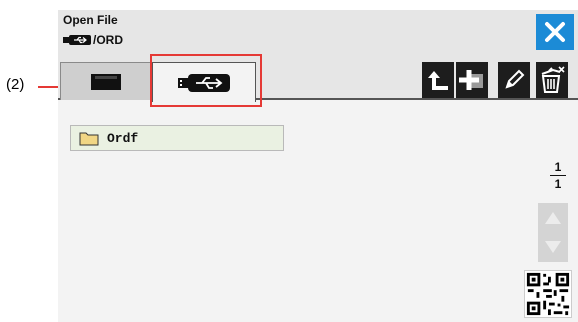  I want to click on scroll-up-button, so click(553, 218).